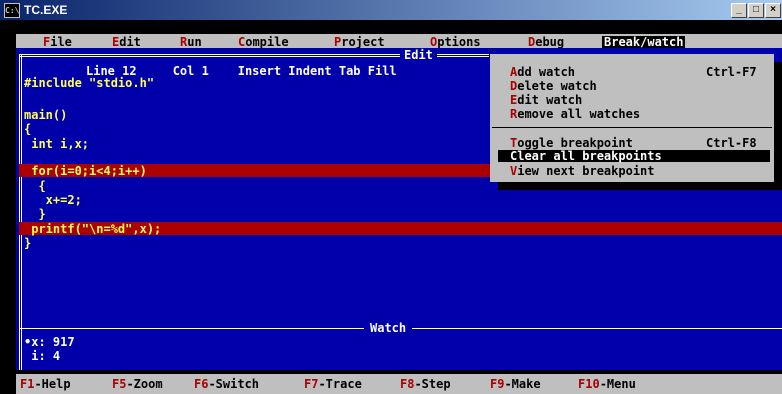  Describe the element at coordinates (634, 156) in the screenshot. I see `menu-item-clear-all-breakpoints: Clear all breakpoints` at that location.